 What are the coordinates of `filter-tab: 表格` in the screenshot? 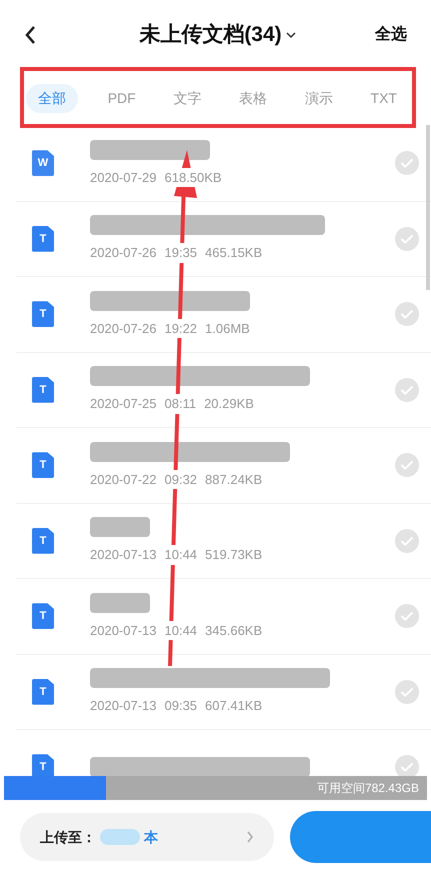 It's located at (253, 98).